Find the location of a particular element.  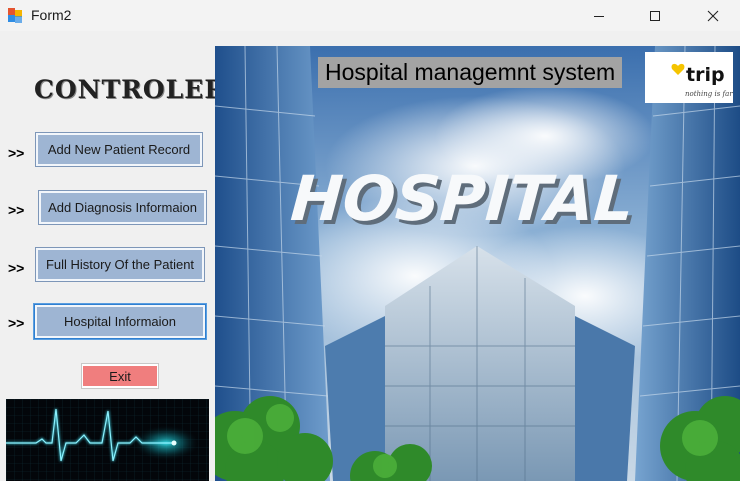

full-history-button: Full History Of the Patient is located at coordinates (120, 264).